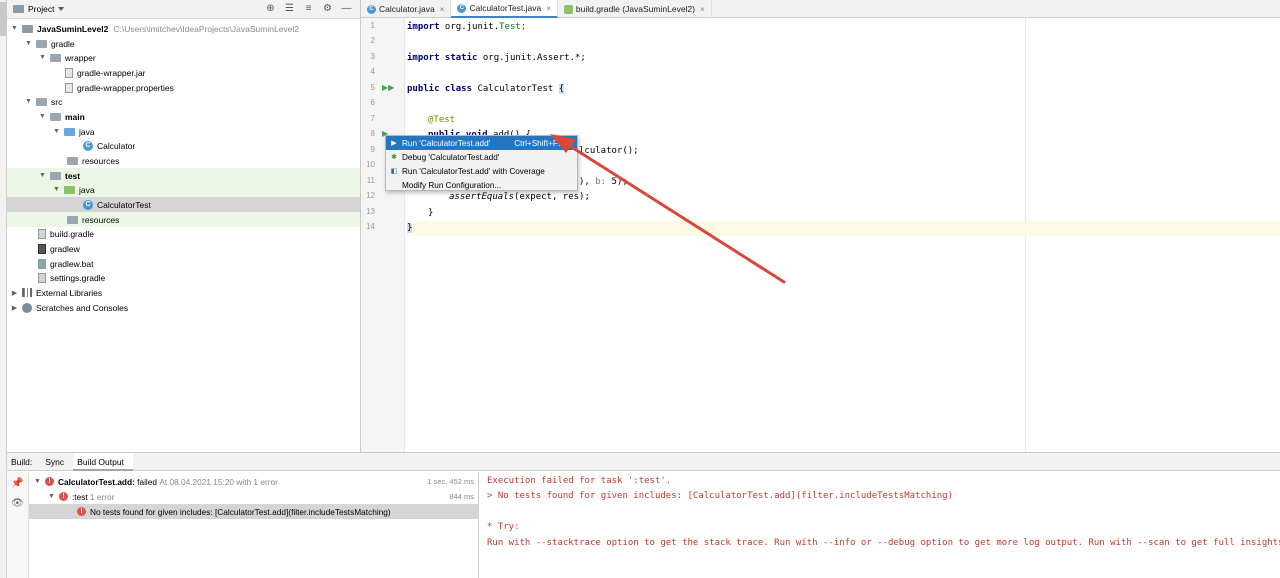 This screenshot has width=1280, height=578. I want to click on tree-item-src: ▼ src, so click(183, 101).